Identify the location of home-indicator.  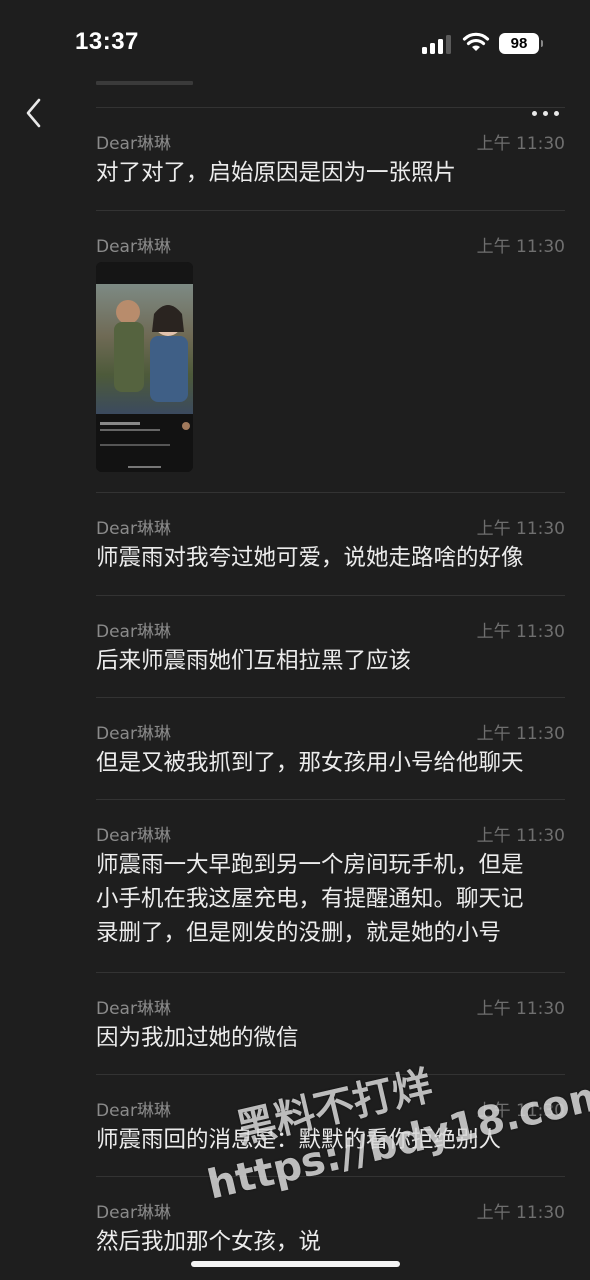
(295, 1264).